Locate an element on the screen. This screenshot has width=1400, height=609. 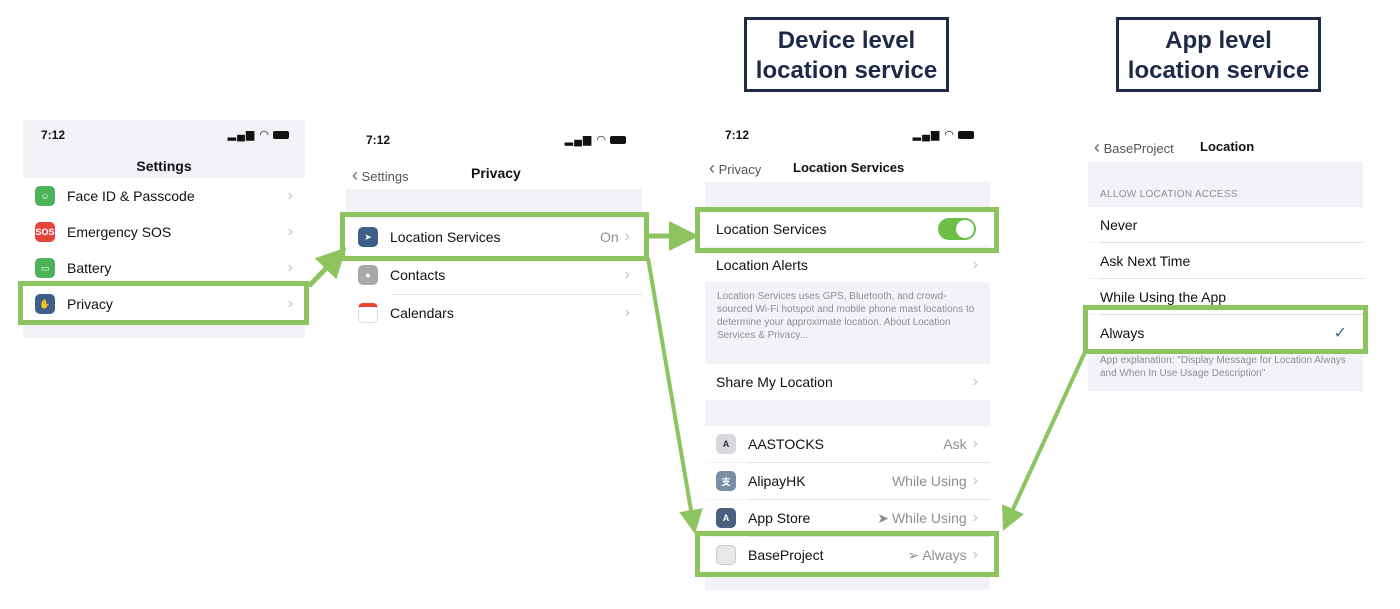
arrow-privacy-to-location is located at coordinates (327, 267).